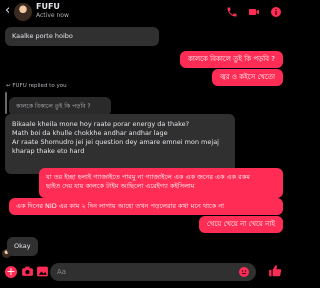 This screenshot has width=320, height=288. What do you see at coordinates (27, 271) in the screenshot?
I see `camera-icon` at bounding box center [27, 271].